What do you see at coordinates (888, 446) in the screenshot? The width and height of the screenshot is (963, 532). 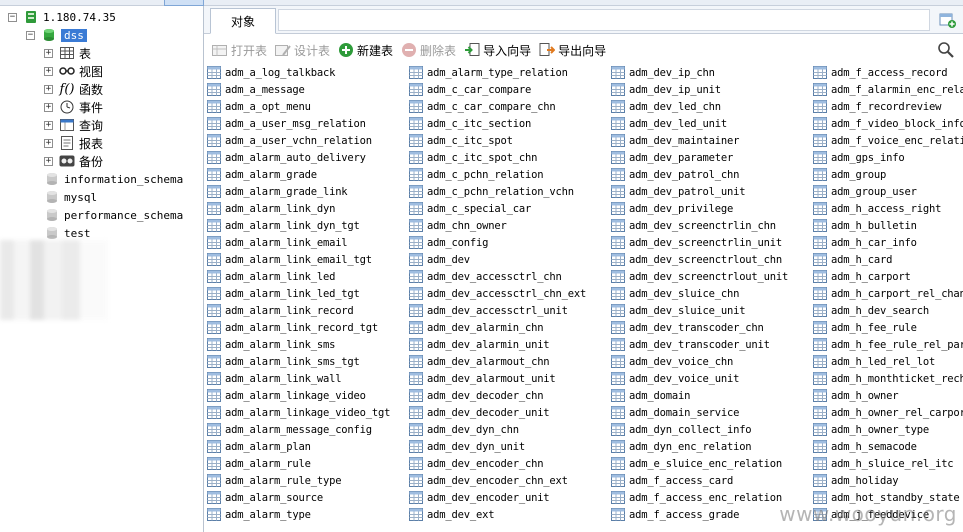 I see `table-item: adm_h_semacode` at bounding box center [888, 446].